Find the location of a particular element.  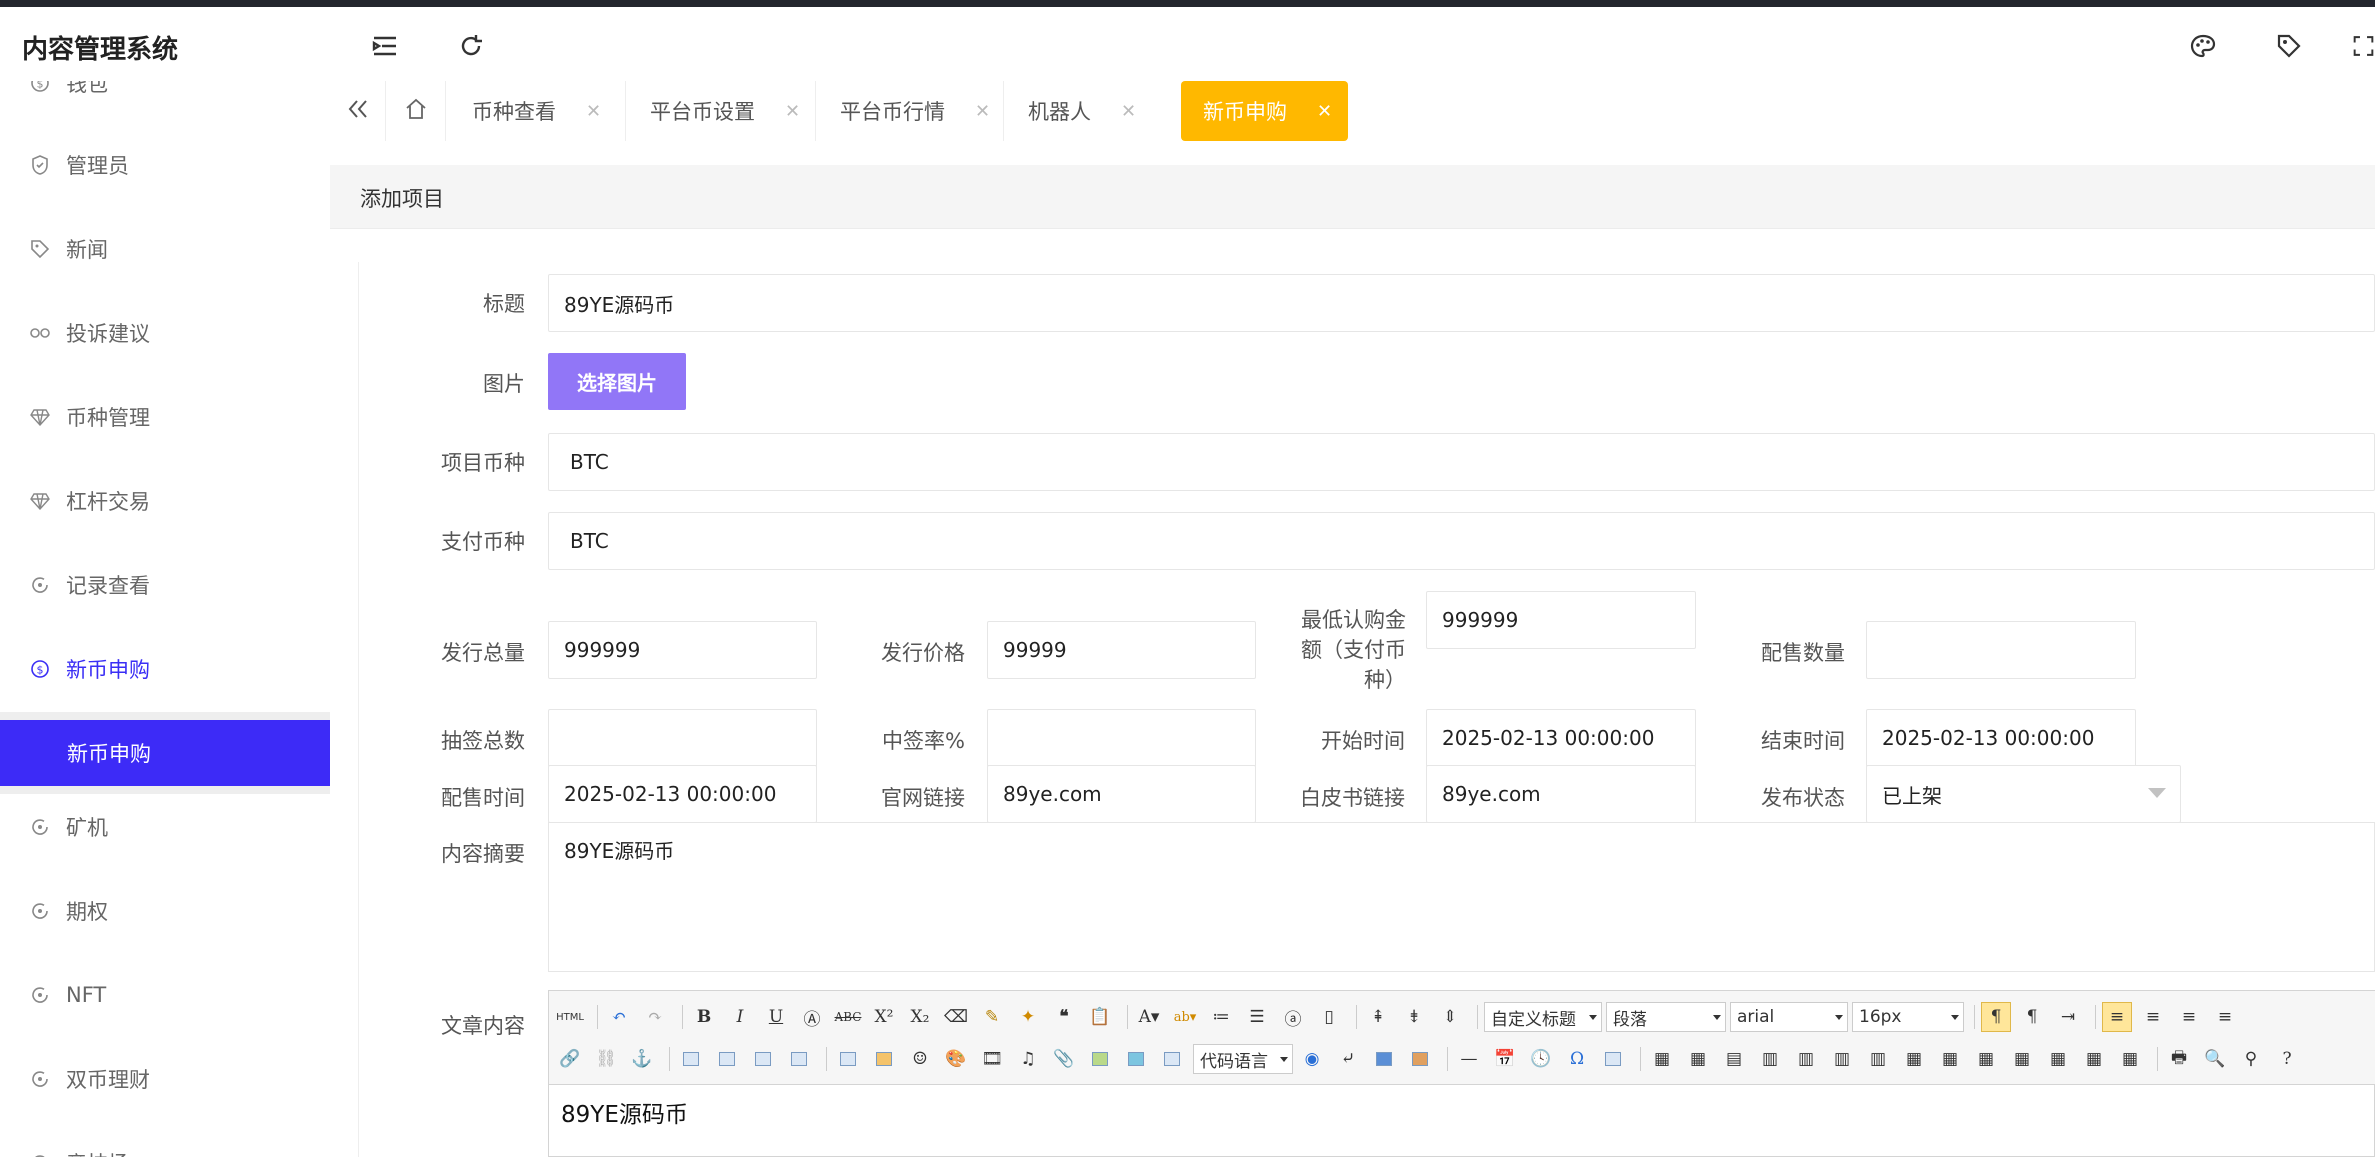

image-float-right-icon is located at coordinates (763, 1059).